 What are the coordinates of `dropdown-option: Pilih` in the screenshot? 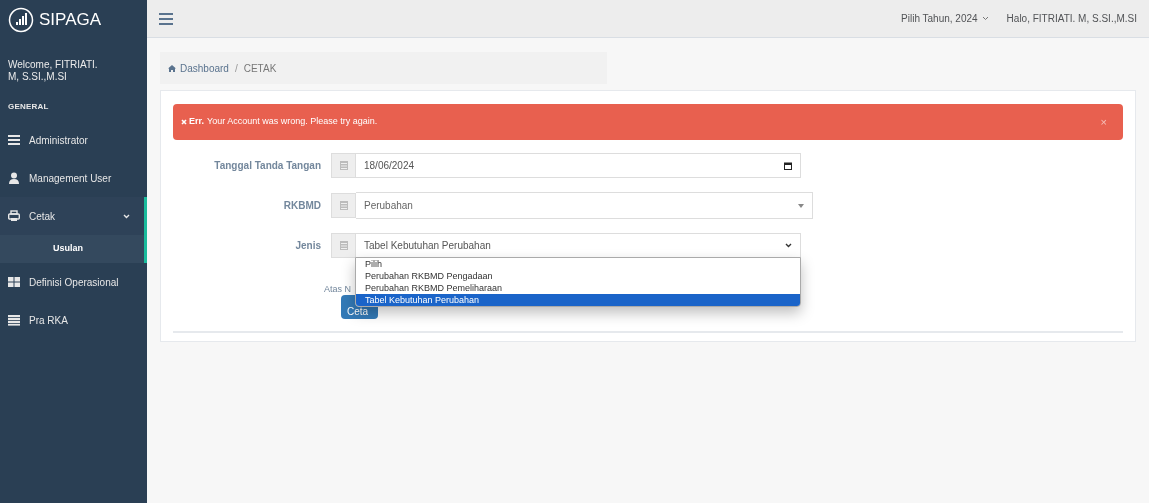 It's located at (578, 264).